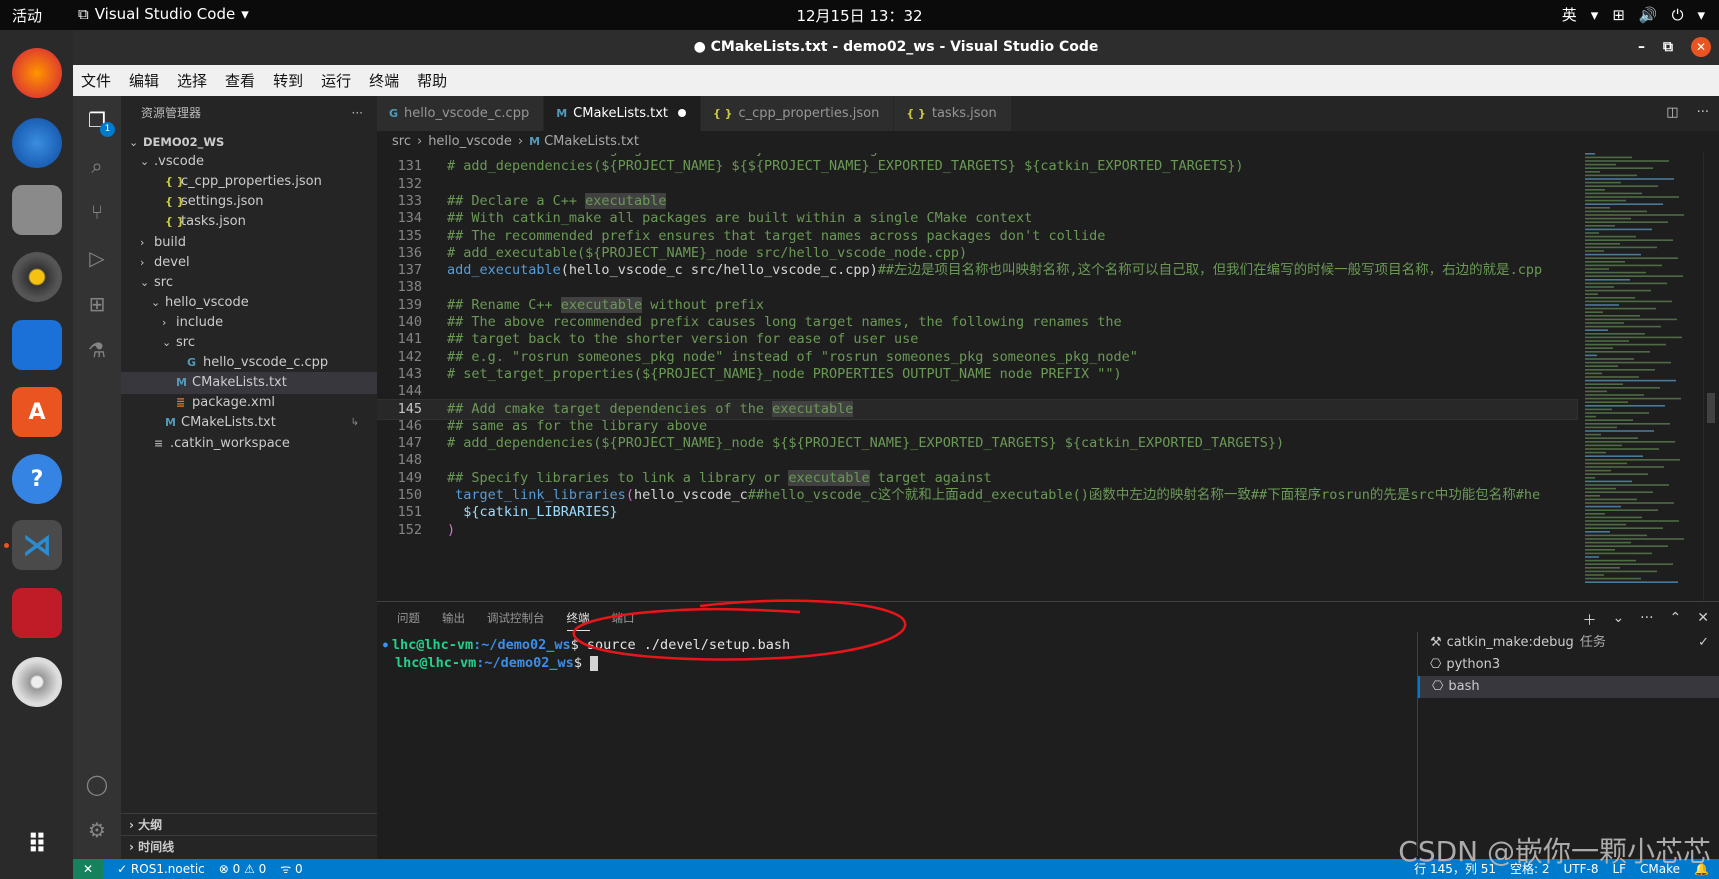 The height and width of the screenshot is (879, 1719). What do you see at coordinates (240, 80) in the screenshot?
I see `menu-view: 查看` at bounding box center [240, 80].